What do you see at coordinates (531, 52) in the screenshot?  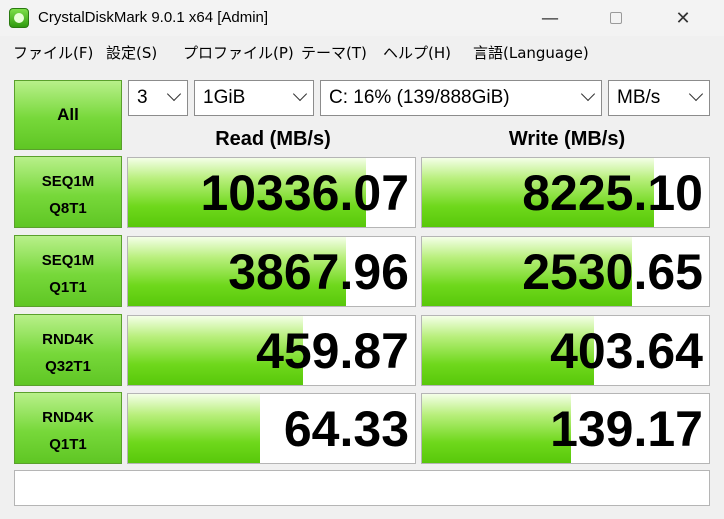 I see `menu-language: 言語(Language)` at bounding box center [531, 52].